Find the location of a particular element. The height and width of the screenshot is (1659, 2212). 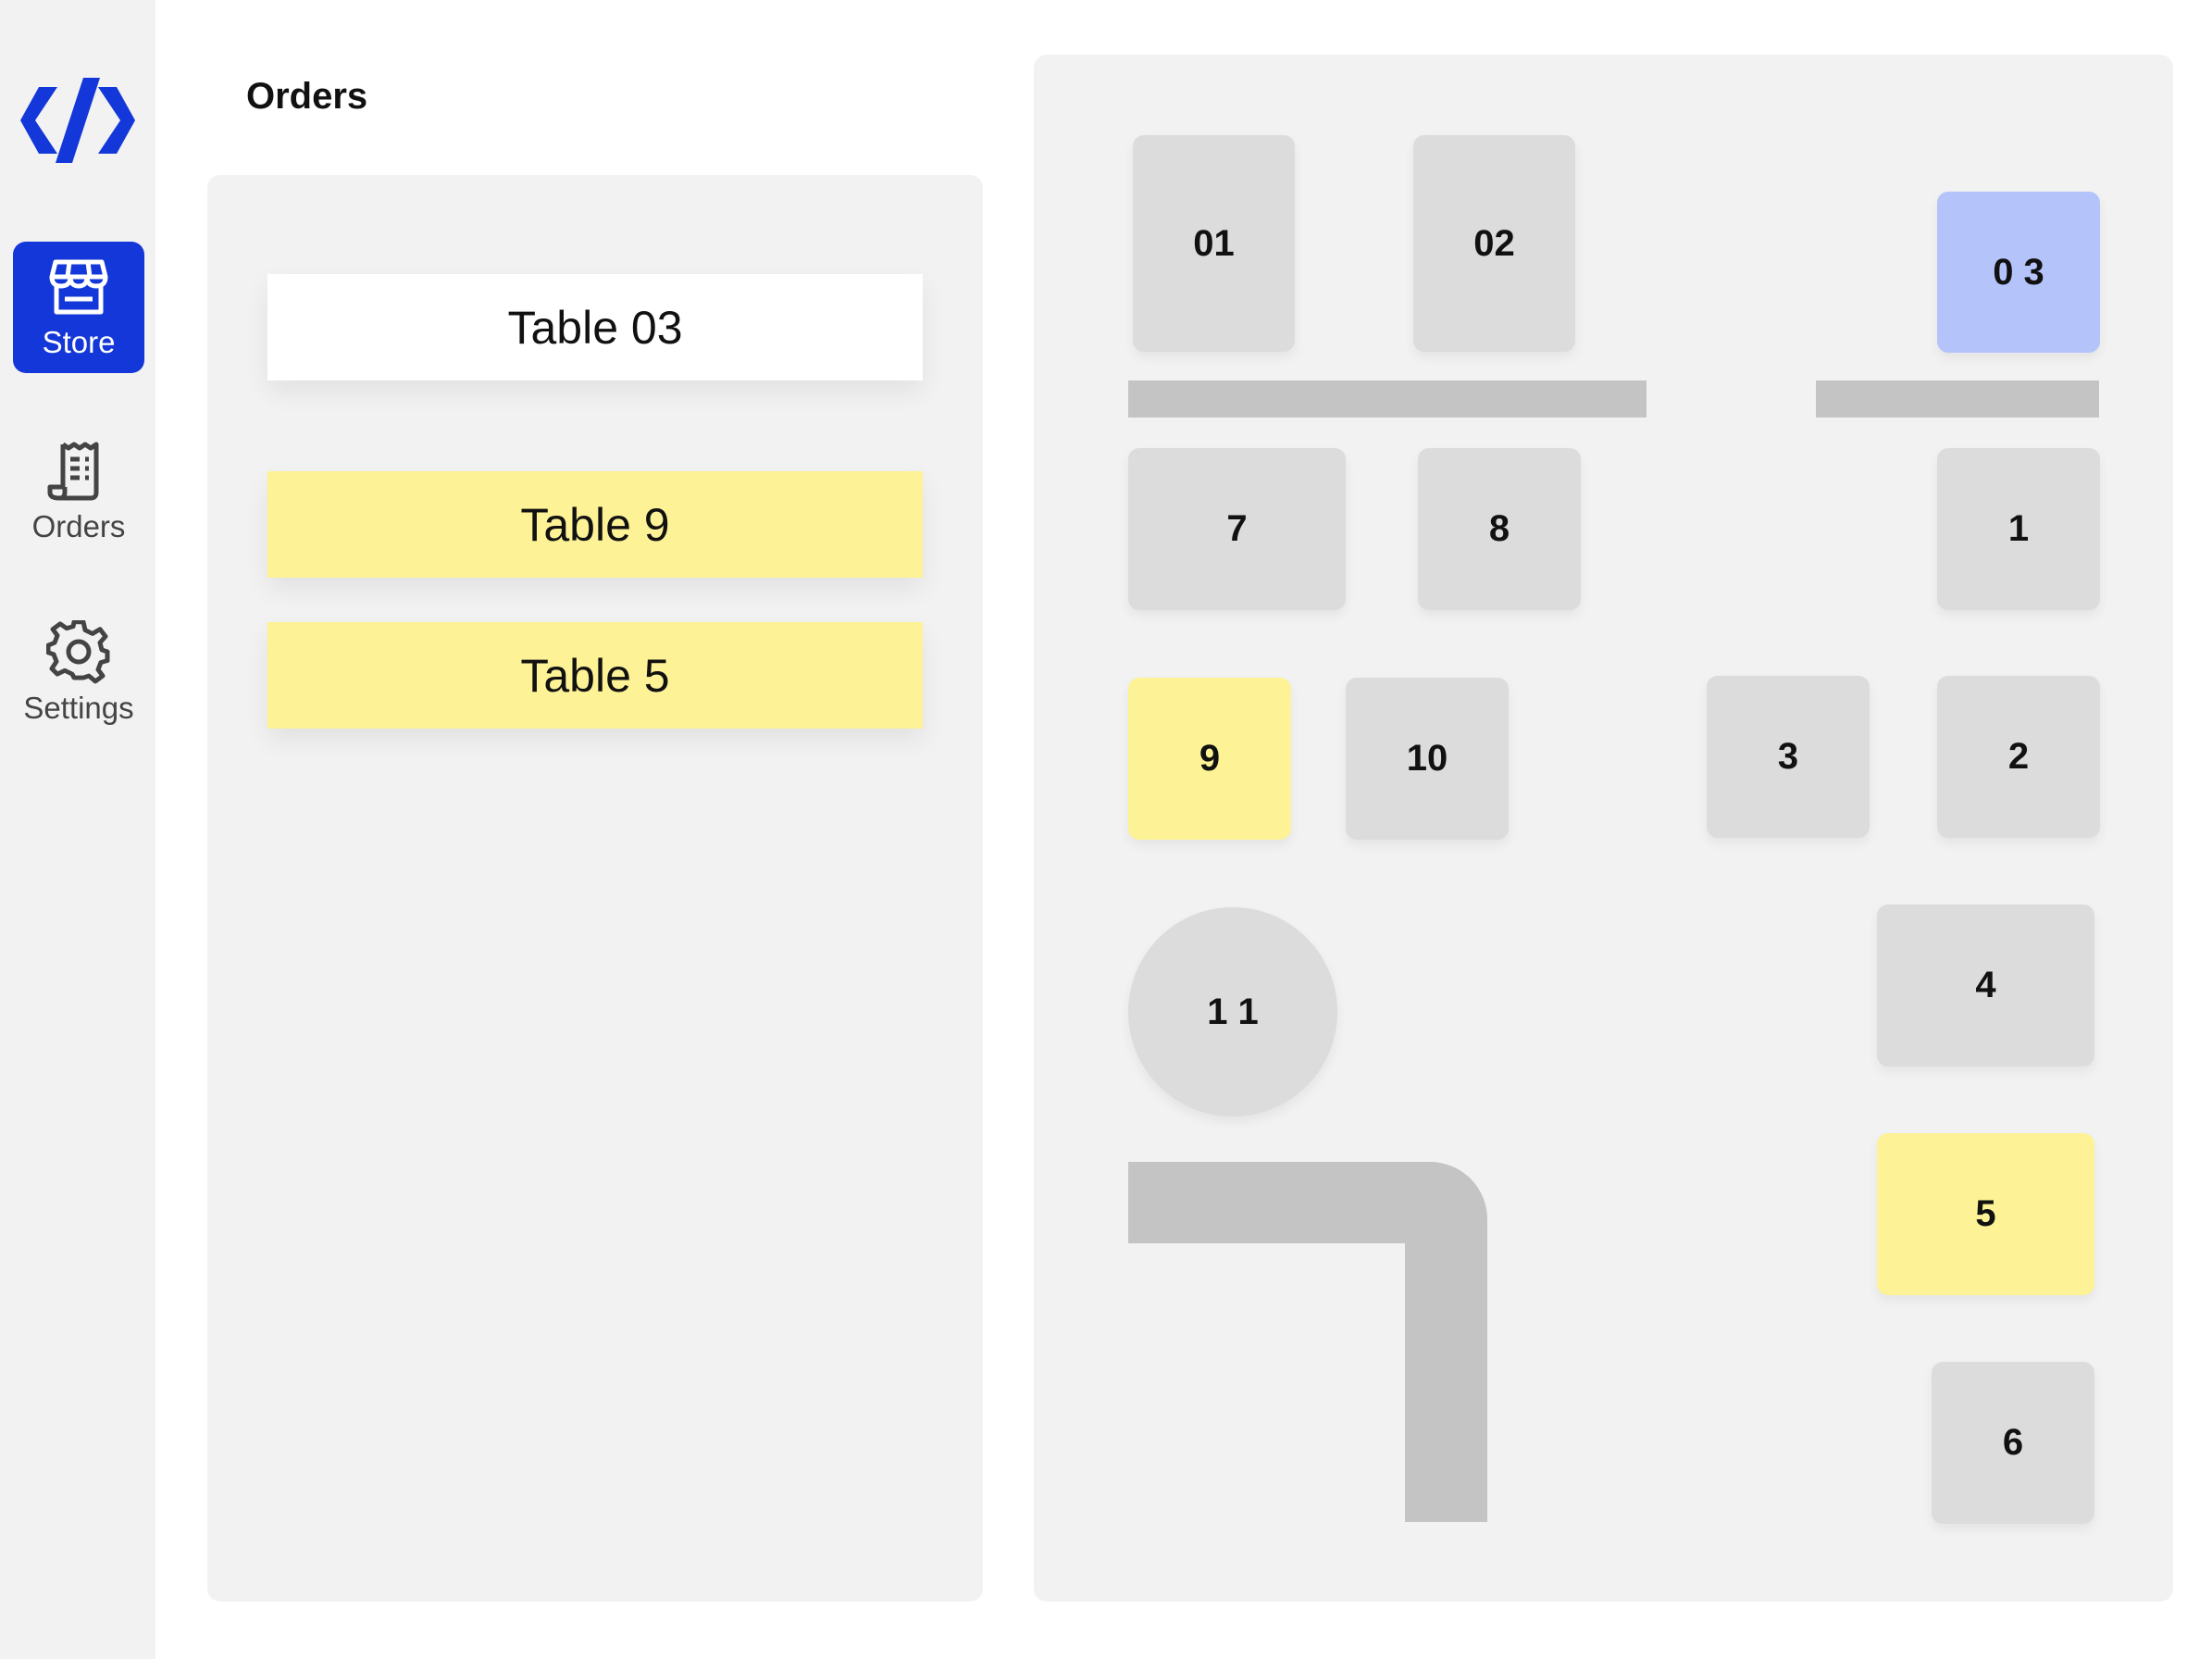

logo-icon is located at coordinates (77, 120).